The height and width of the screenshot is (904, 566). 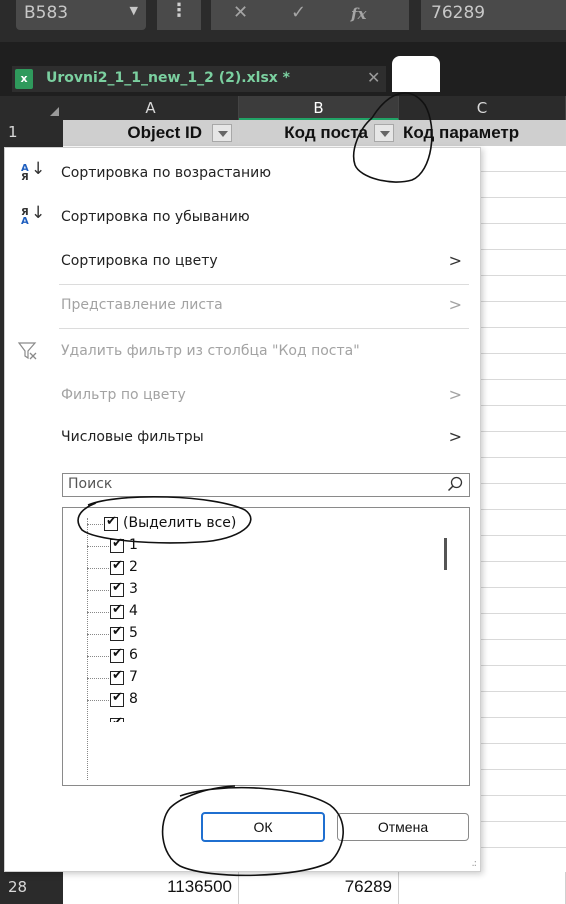 What do you see at coordinates (133, 633) in the screenshot?
I see `list-item-label: 5` at bounding box center [133, 633].